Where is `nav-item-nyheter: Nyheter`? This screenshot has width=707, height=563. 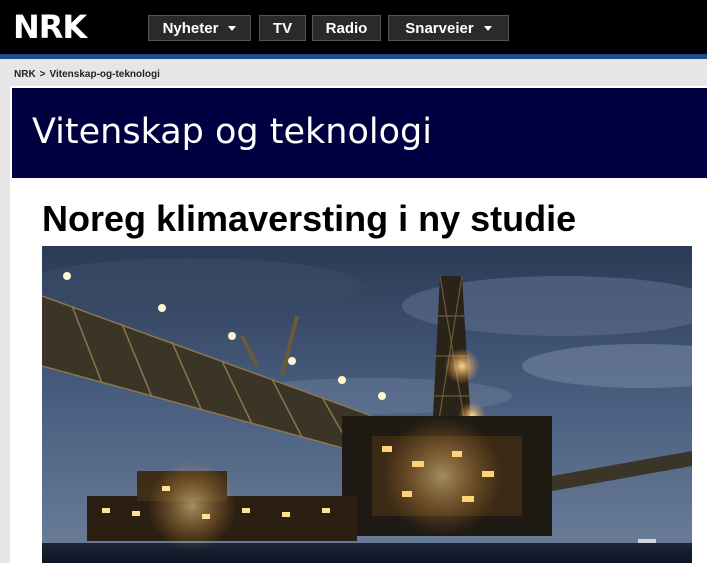
nav-item-nyheter: Nyheter is located at coordinates (199, 28).